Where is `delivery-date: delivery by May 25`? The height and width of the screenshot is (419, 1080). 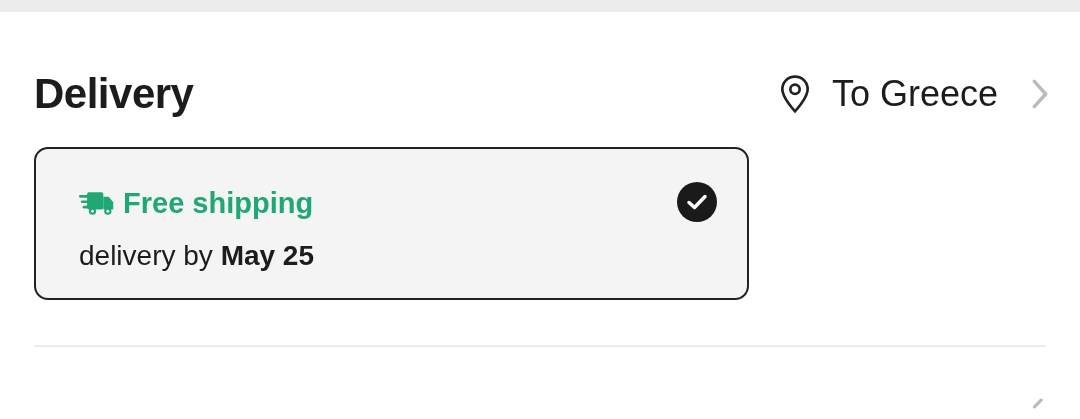
delivery-date: delivery by May 25 is located at coordinates (197, 256).